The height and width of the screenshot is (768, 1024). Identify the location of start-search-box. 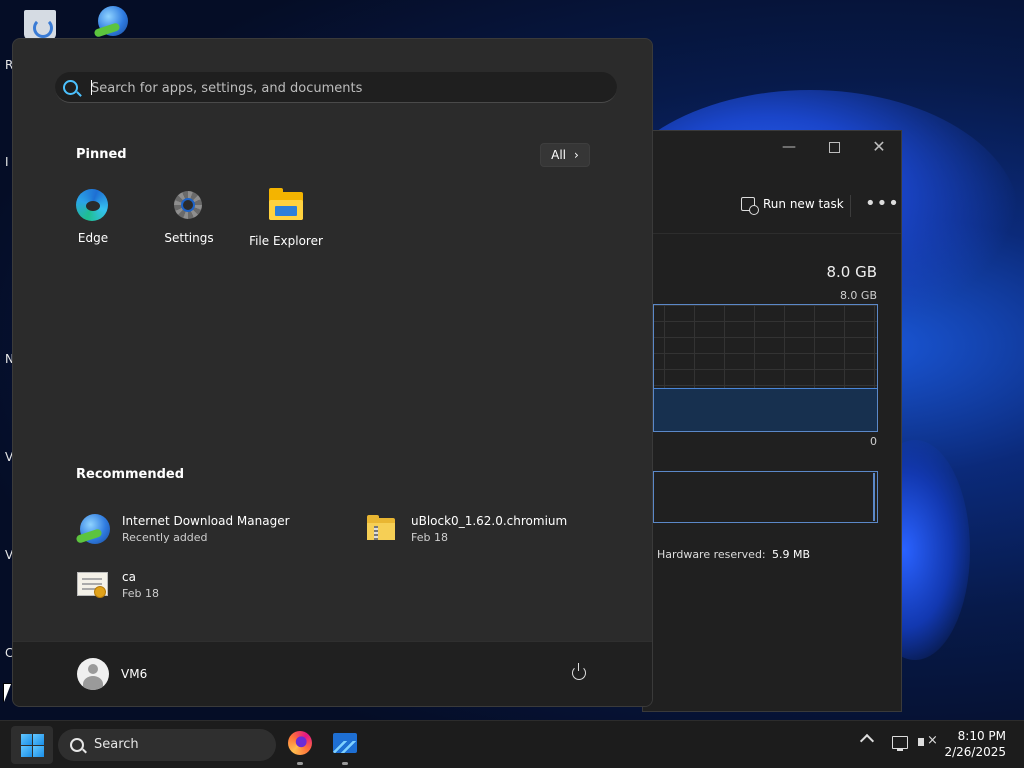
(336, 88).